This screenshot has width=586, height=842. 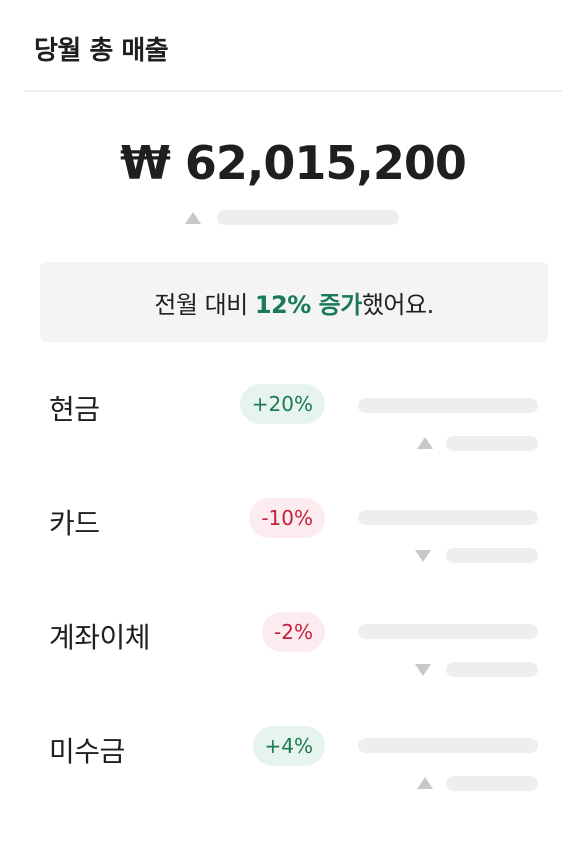 What do you see at coordinates (293, 439) in the screenshot?
I see `list-item-cash: 현금 +20%` at bounding box center [293, 439].